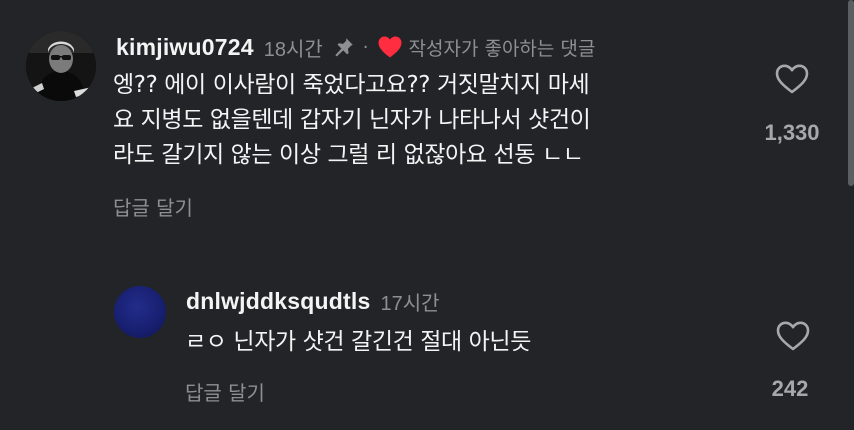 The width and height of the screenshot is (854, 430). What do you see at coordinates (790, 388) in the screenshot?
I see `reply-like-count: 242` at bounding box center [790, 388].